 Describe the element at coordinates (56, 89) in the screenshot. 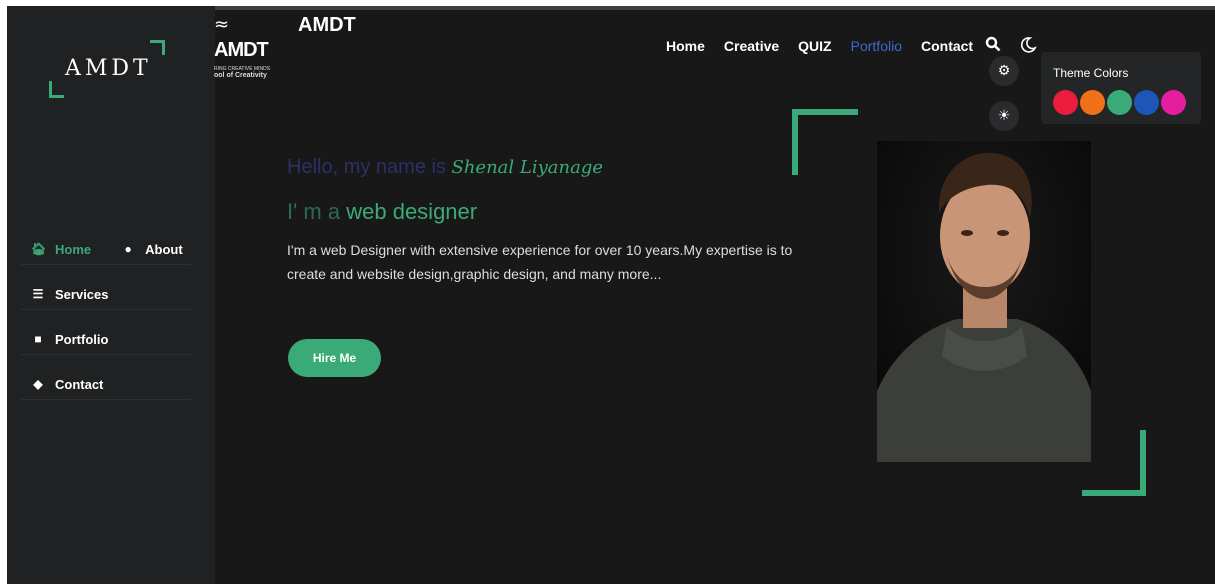

I see `logo-bracket-bottom-left` at that location.